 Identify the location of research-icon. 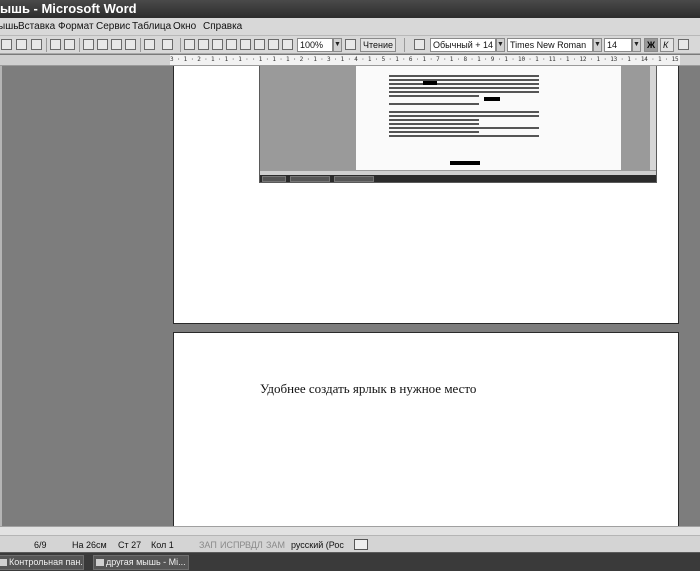
(69, 44).